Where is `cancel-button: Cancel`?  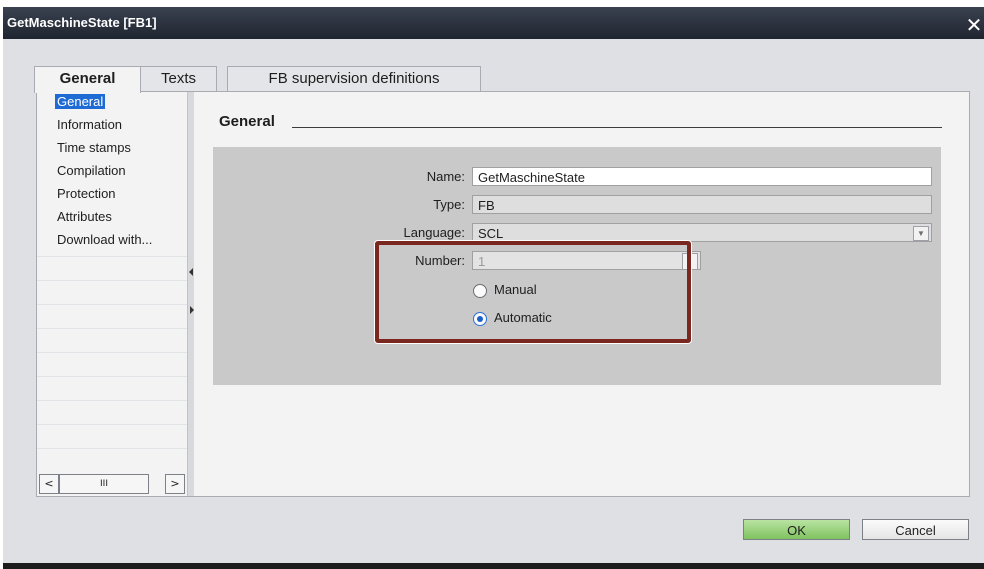
cancel-button: Cancel is located at coordinates (915, 529).